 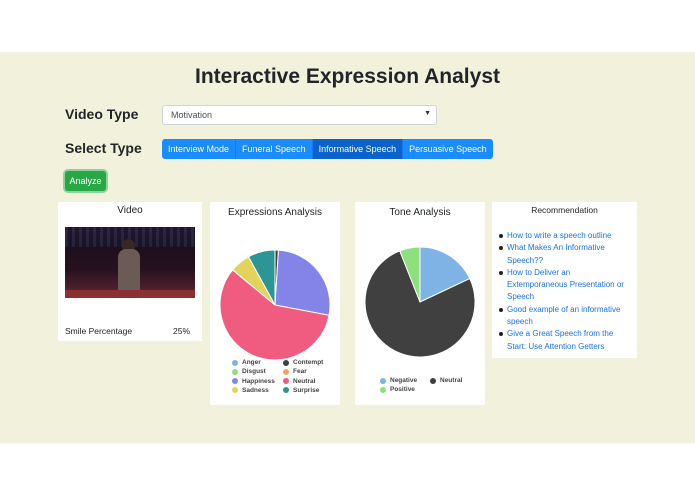 I want to click on recommendation-link: How to write a speech outline, so click(x=565, y=236).